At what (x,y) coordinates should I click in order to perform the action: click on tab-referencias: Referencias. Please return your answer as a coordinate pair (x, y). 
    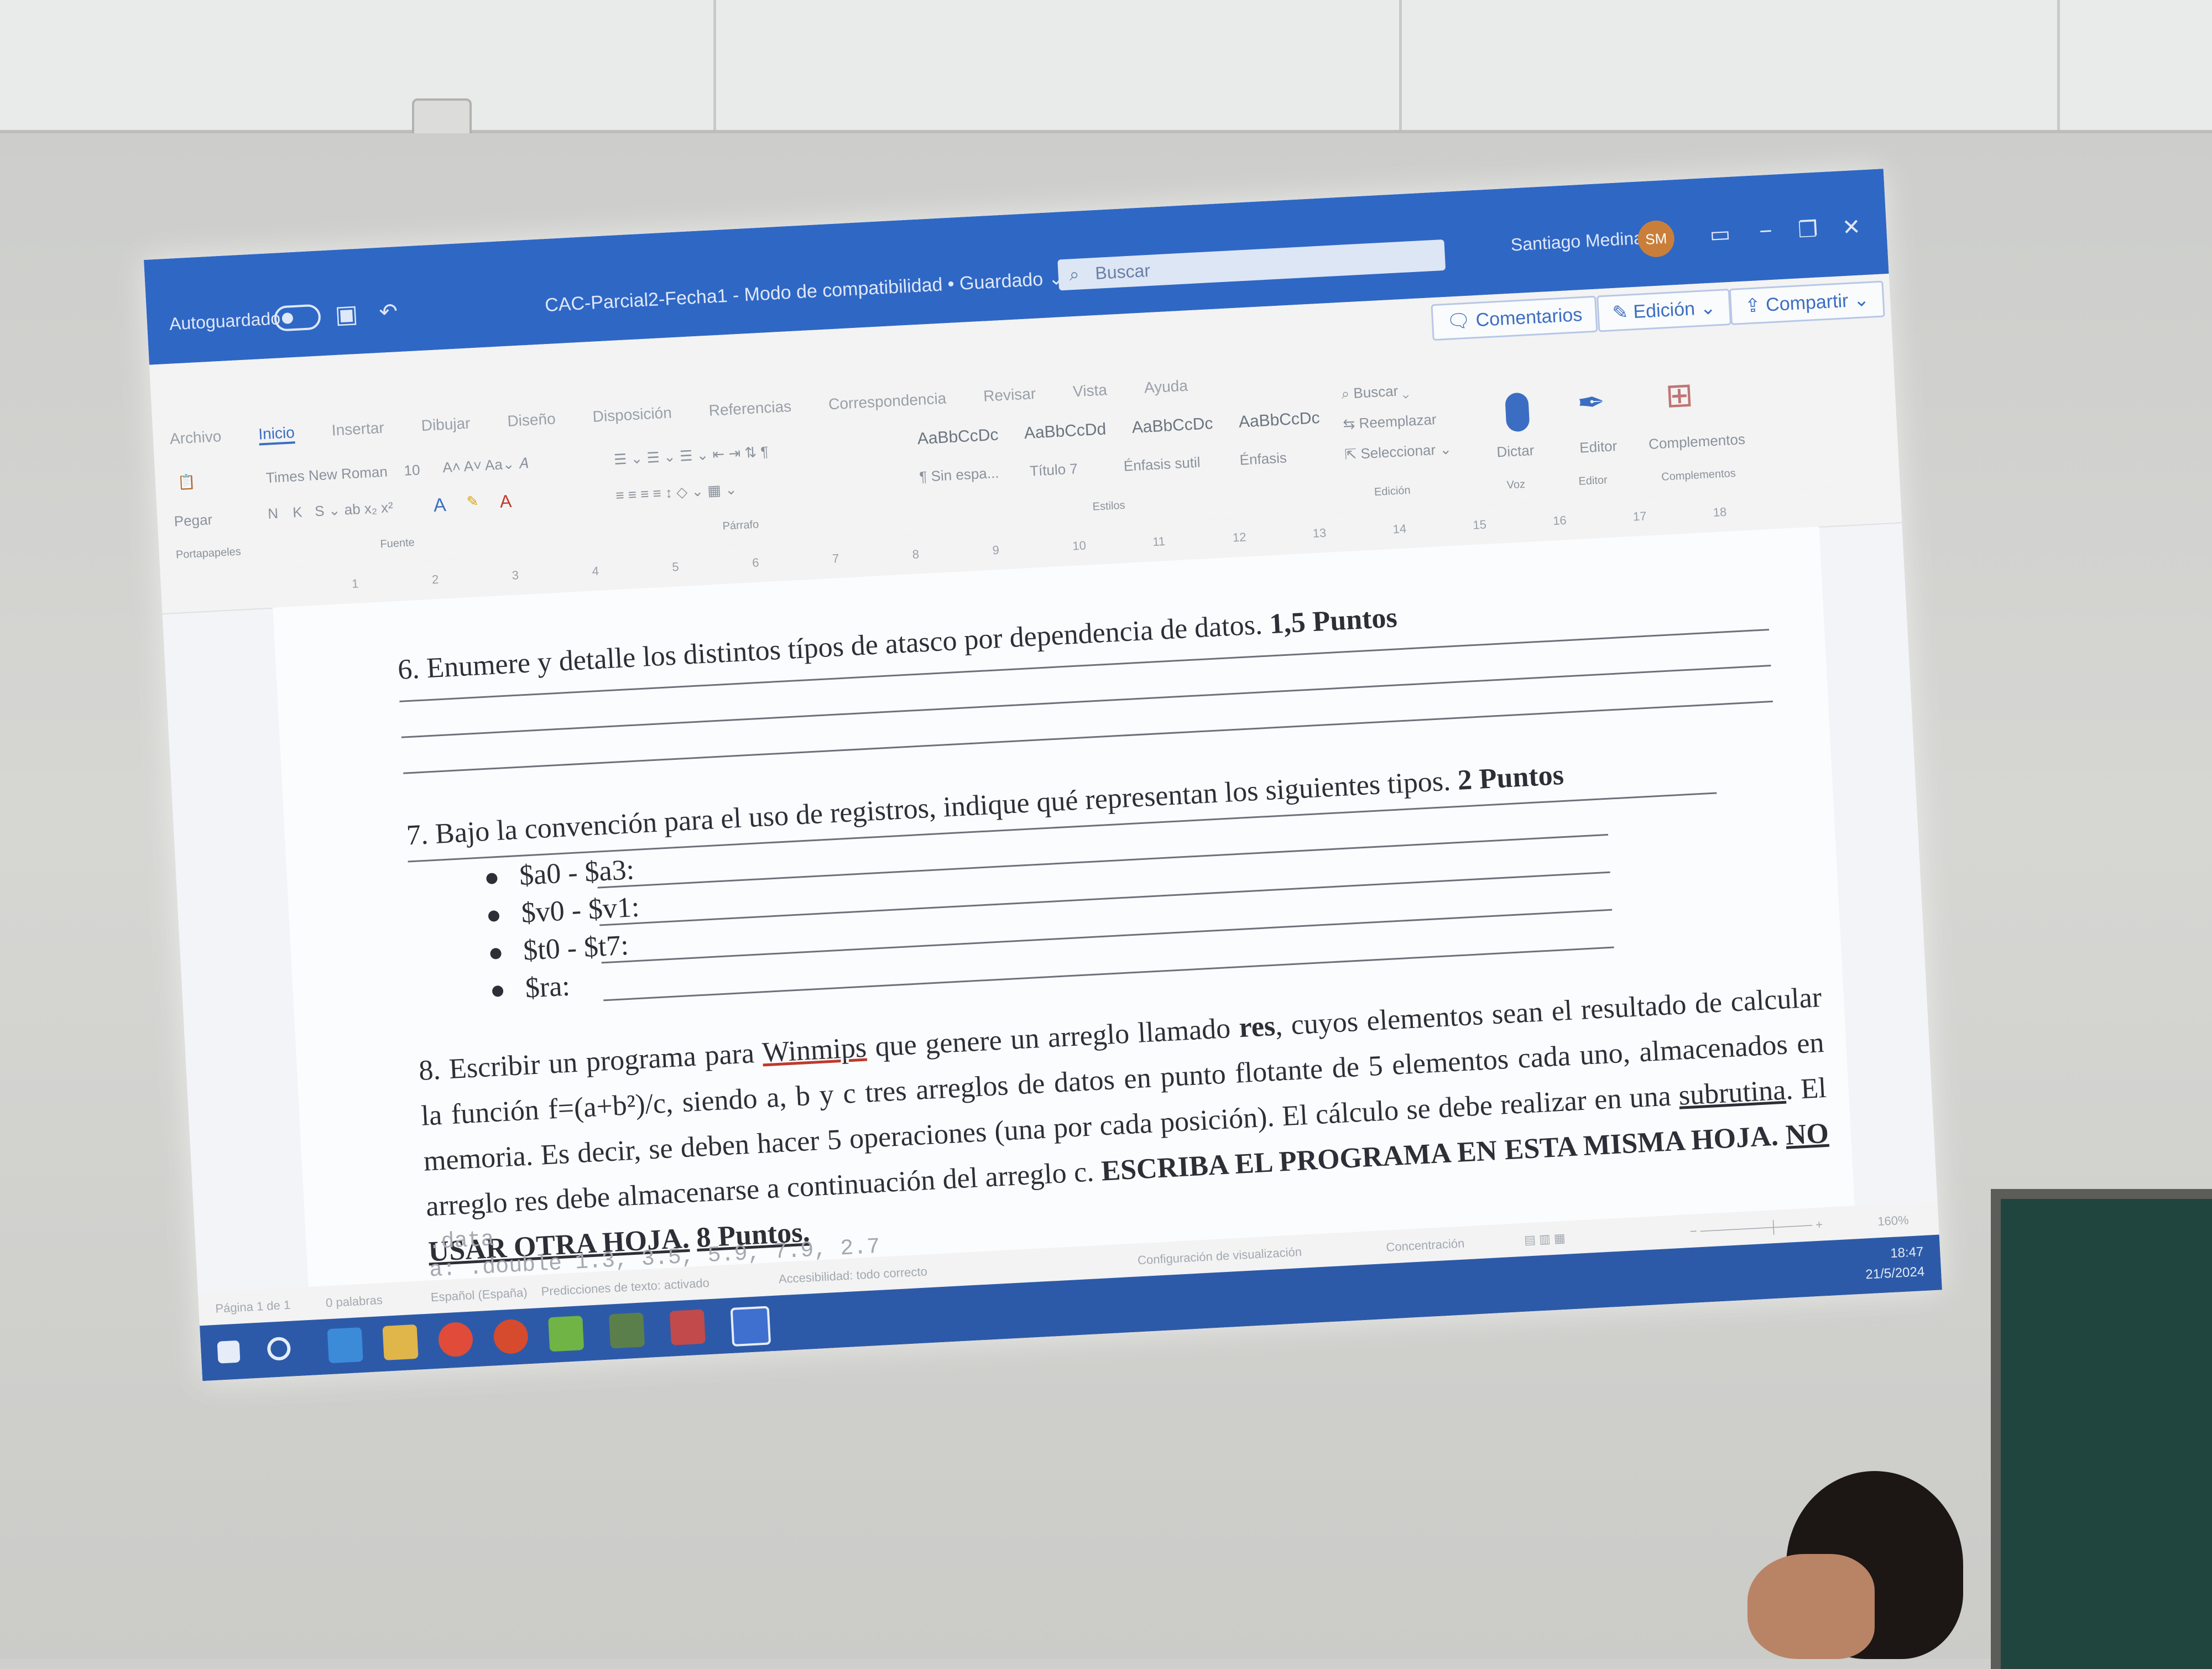
    Looking at the image, I should click on (750, 409).